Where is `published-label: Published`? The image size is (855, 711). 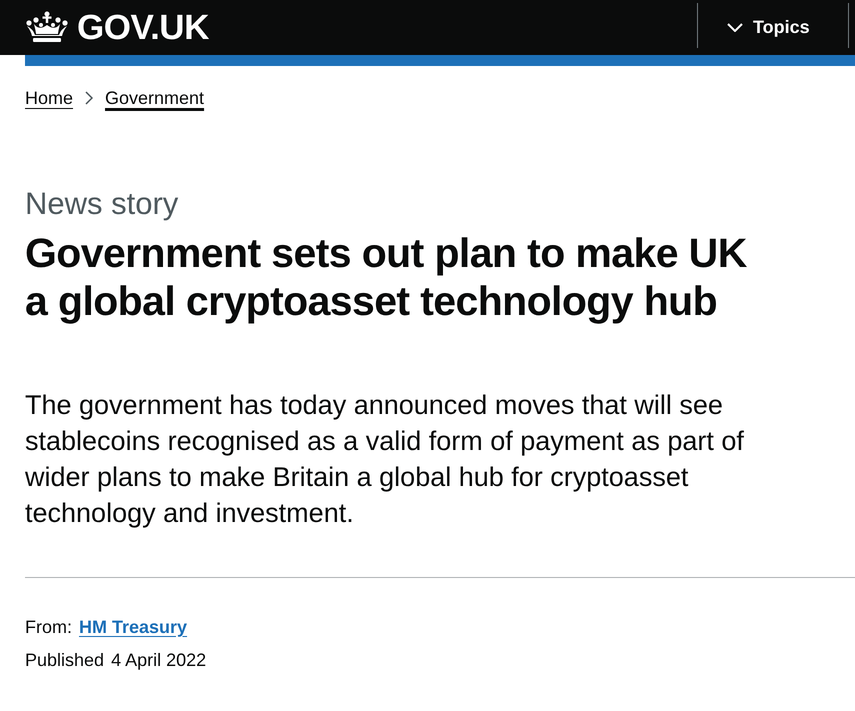
published-label: Published is located at coordinates (64, 660).